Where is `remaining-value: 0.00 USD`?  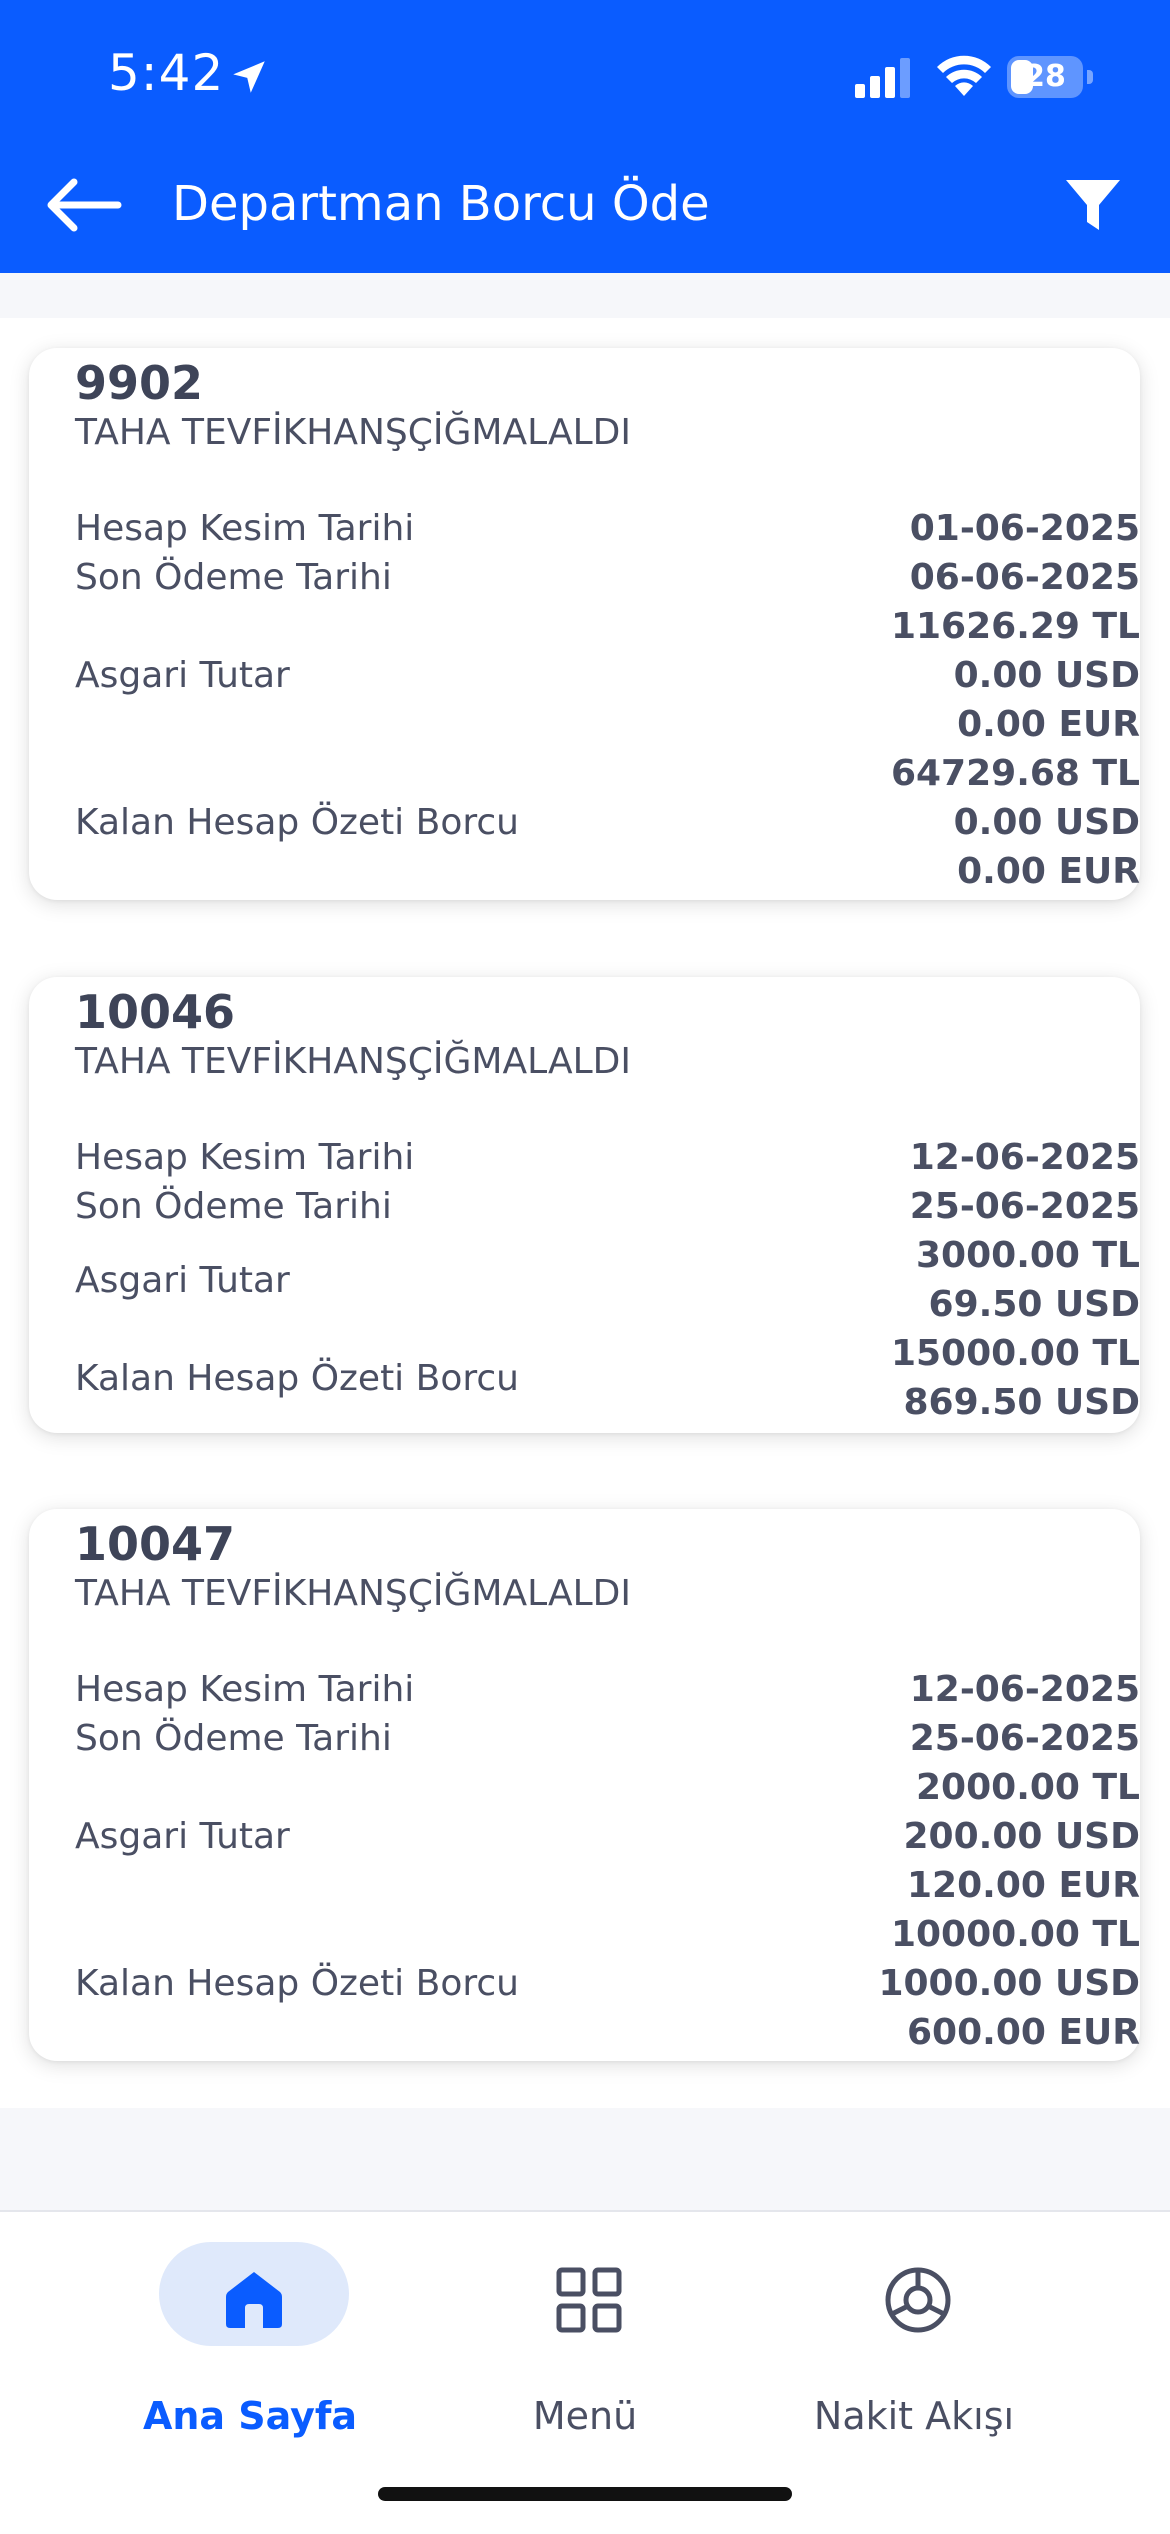 remaining-value: 0.00 USD is located at coordinates (1046, 822).